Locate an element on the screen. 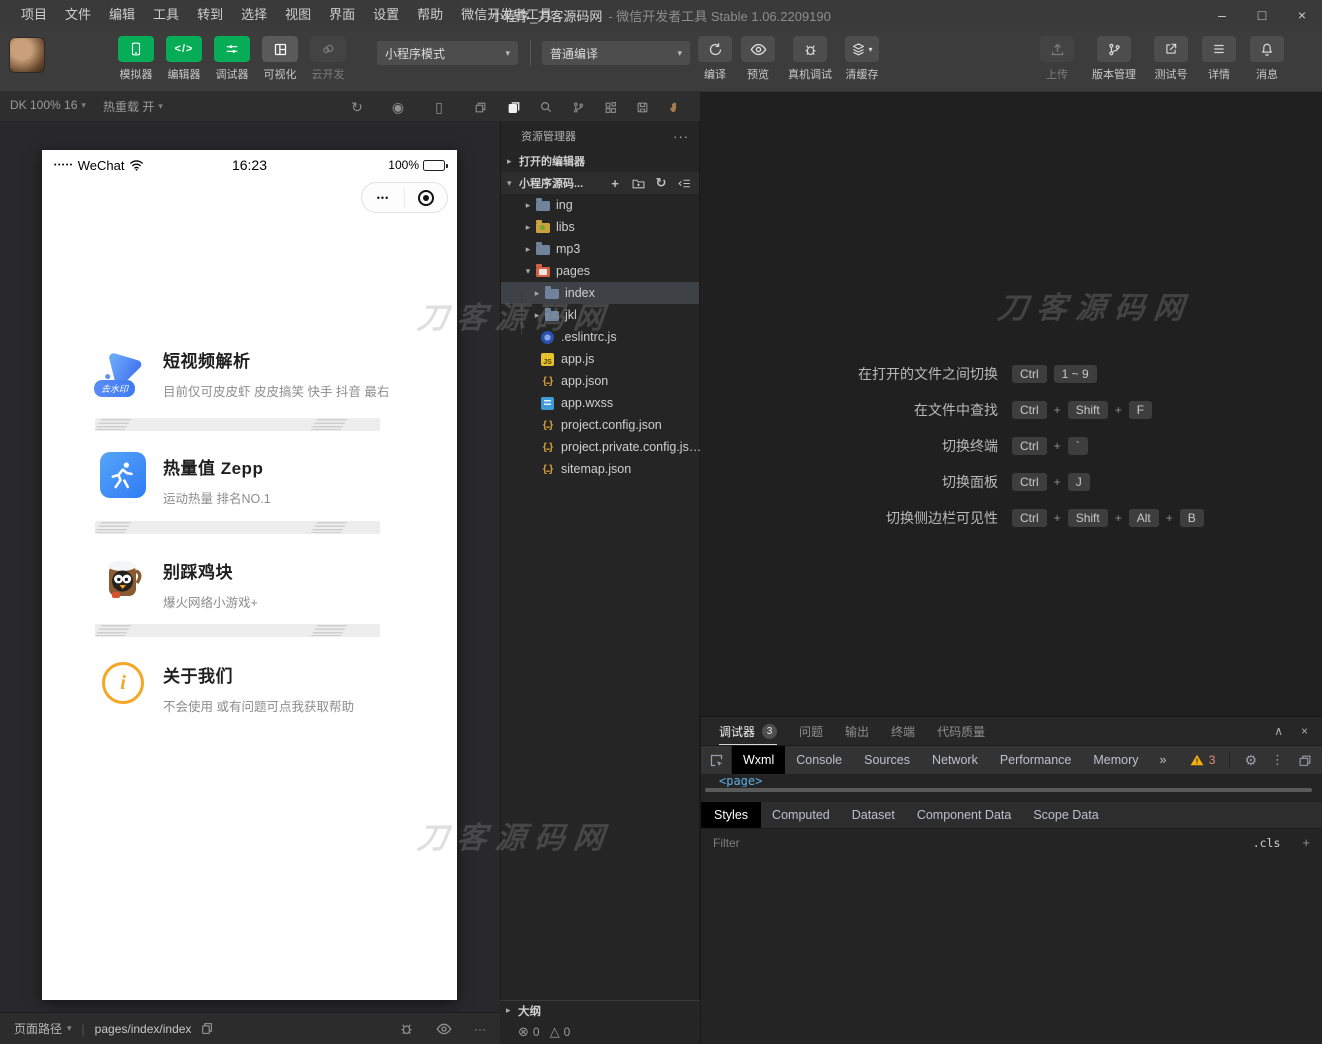  components-grid-icon is located at coordinates (610, 107).